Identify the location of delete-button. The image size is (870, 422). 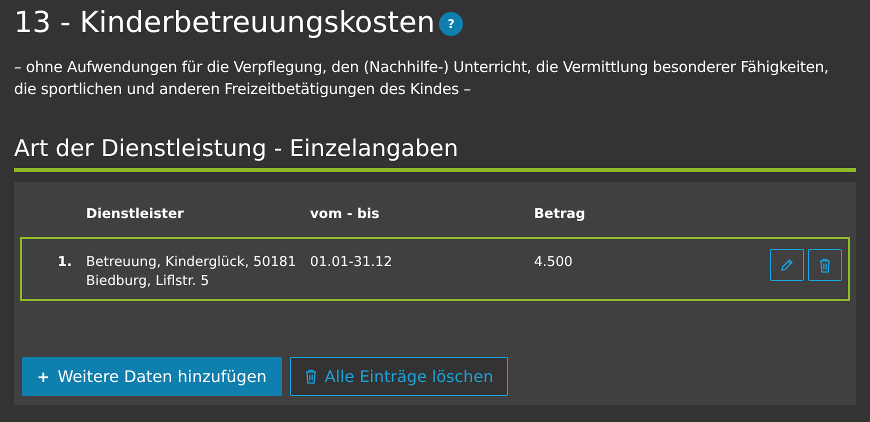
(825, 265).